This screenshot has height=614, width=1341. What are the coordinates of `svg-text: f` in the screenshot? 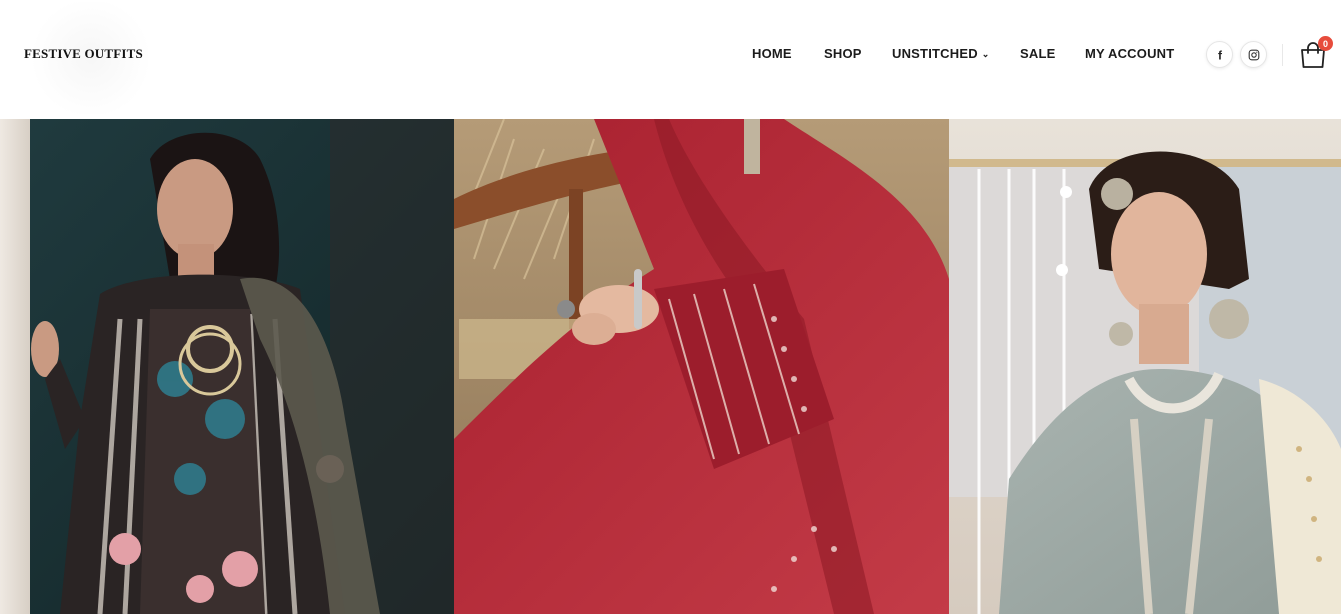 It's located at (1220, 55).